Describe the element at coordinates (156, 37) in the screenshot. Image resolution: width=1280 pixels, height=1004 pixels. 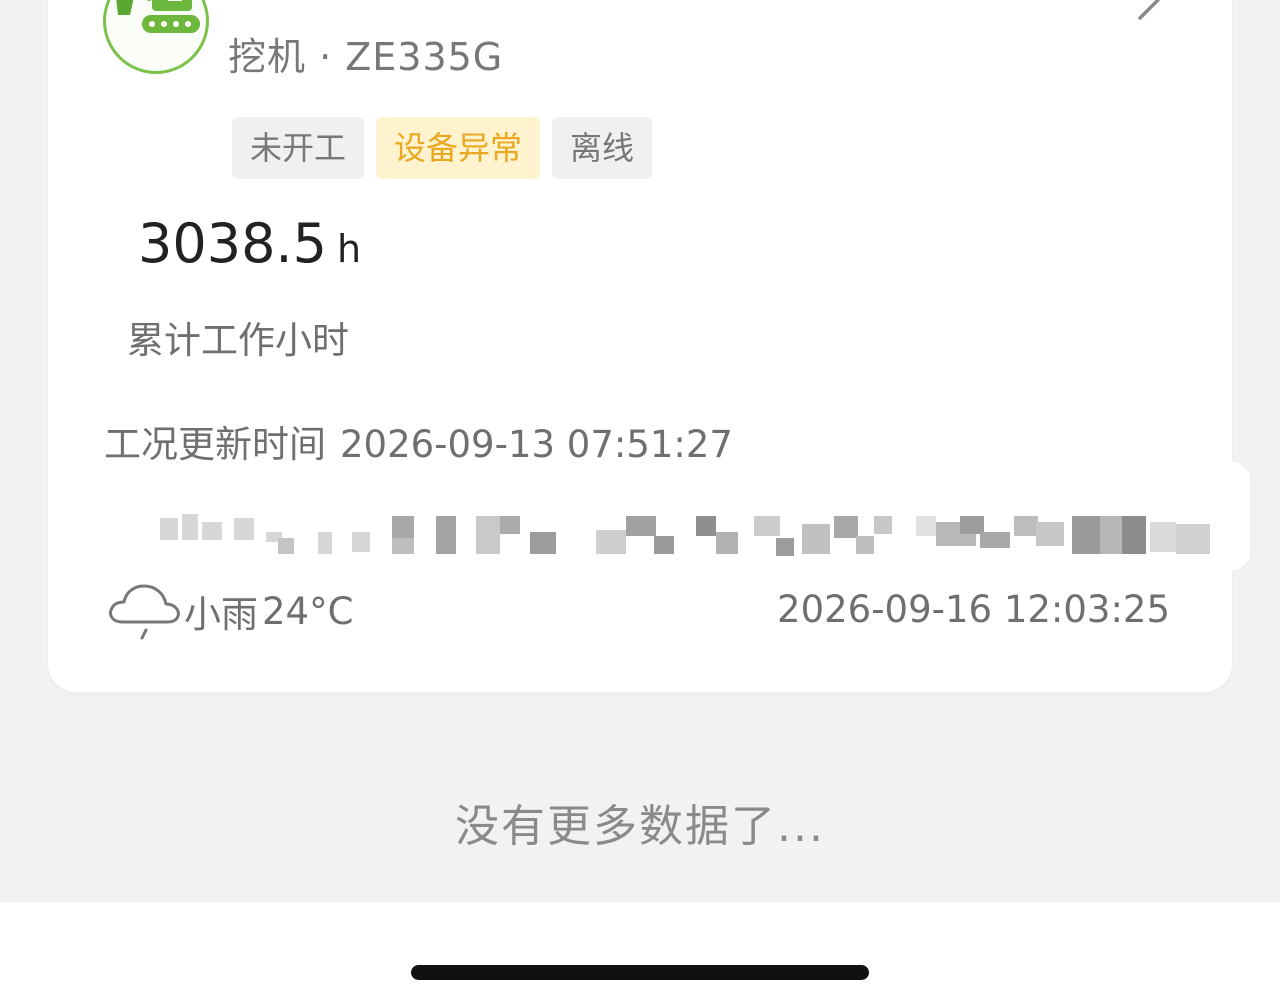
I see `device-avatar` at that location.